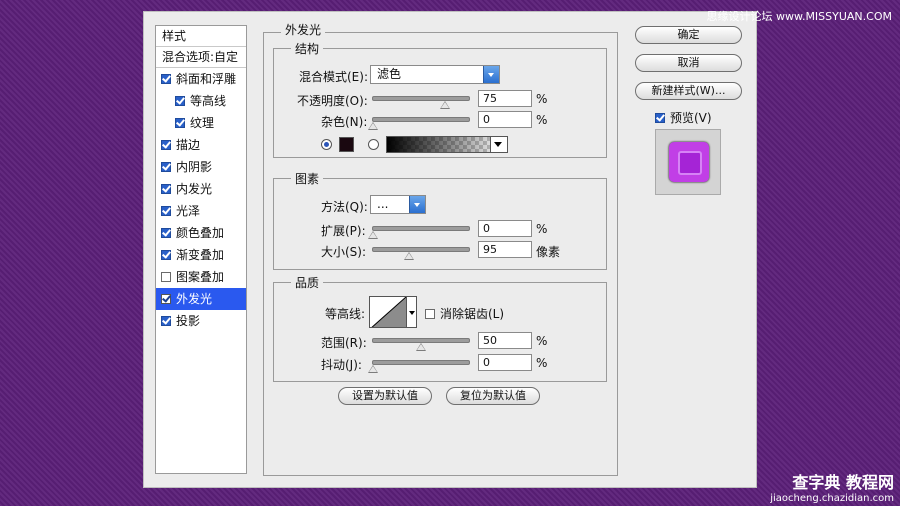 Image resolution: width=900 pixels, height=506 pixels. What do you see at coordinates (419, 123) in the screenshot?
I see `noise-slider` at bounding box center [419, 123].